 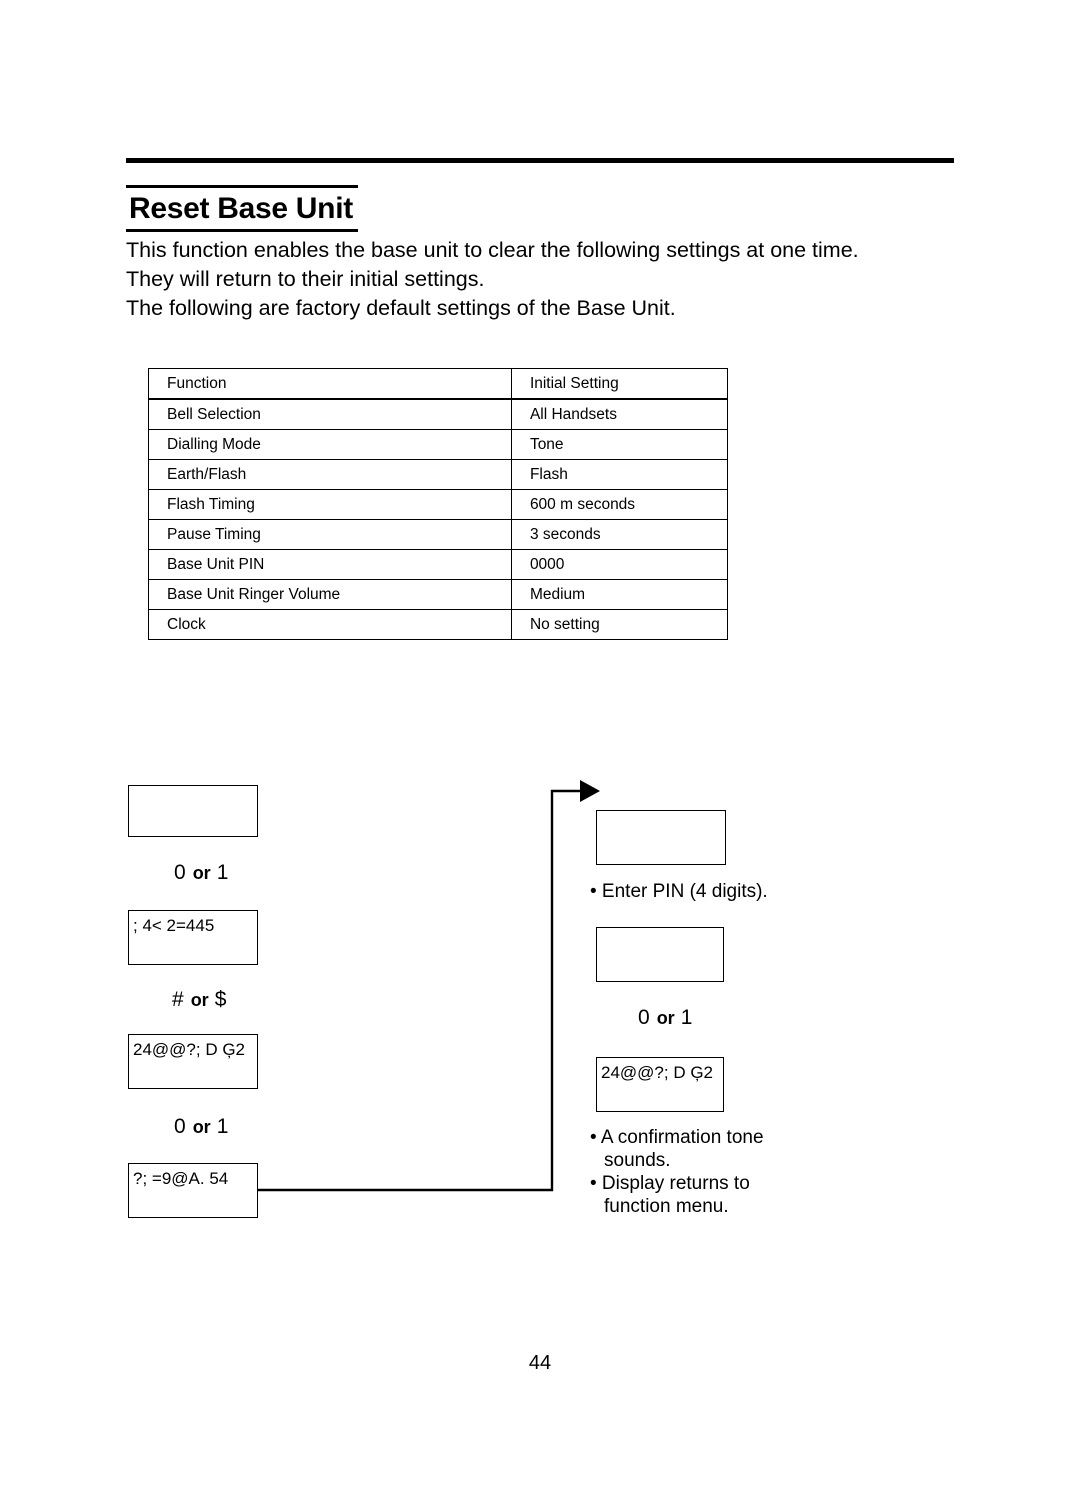 I want to click on key-left-2-first: #, so click(x=178, y=999).